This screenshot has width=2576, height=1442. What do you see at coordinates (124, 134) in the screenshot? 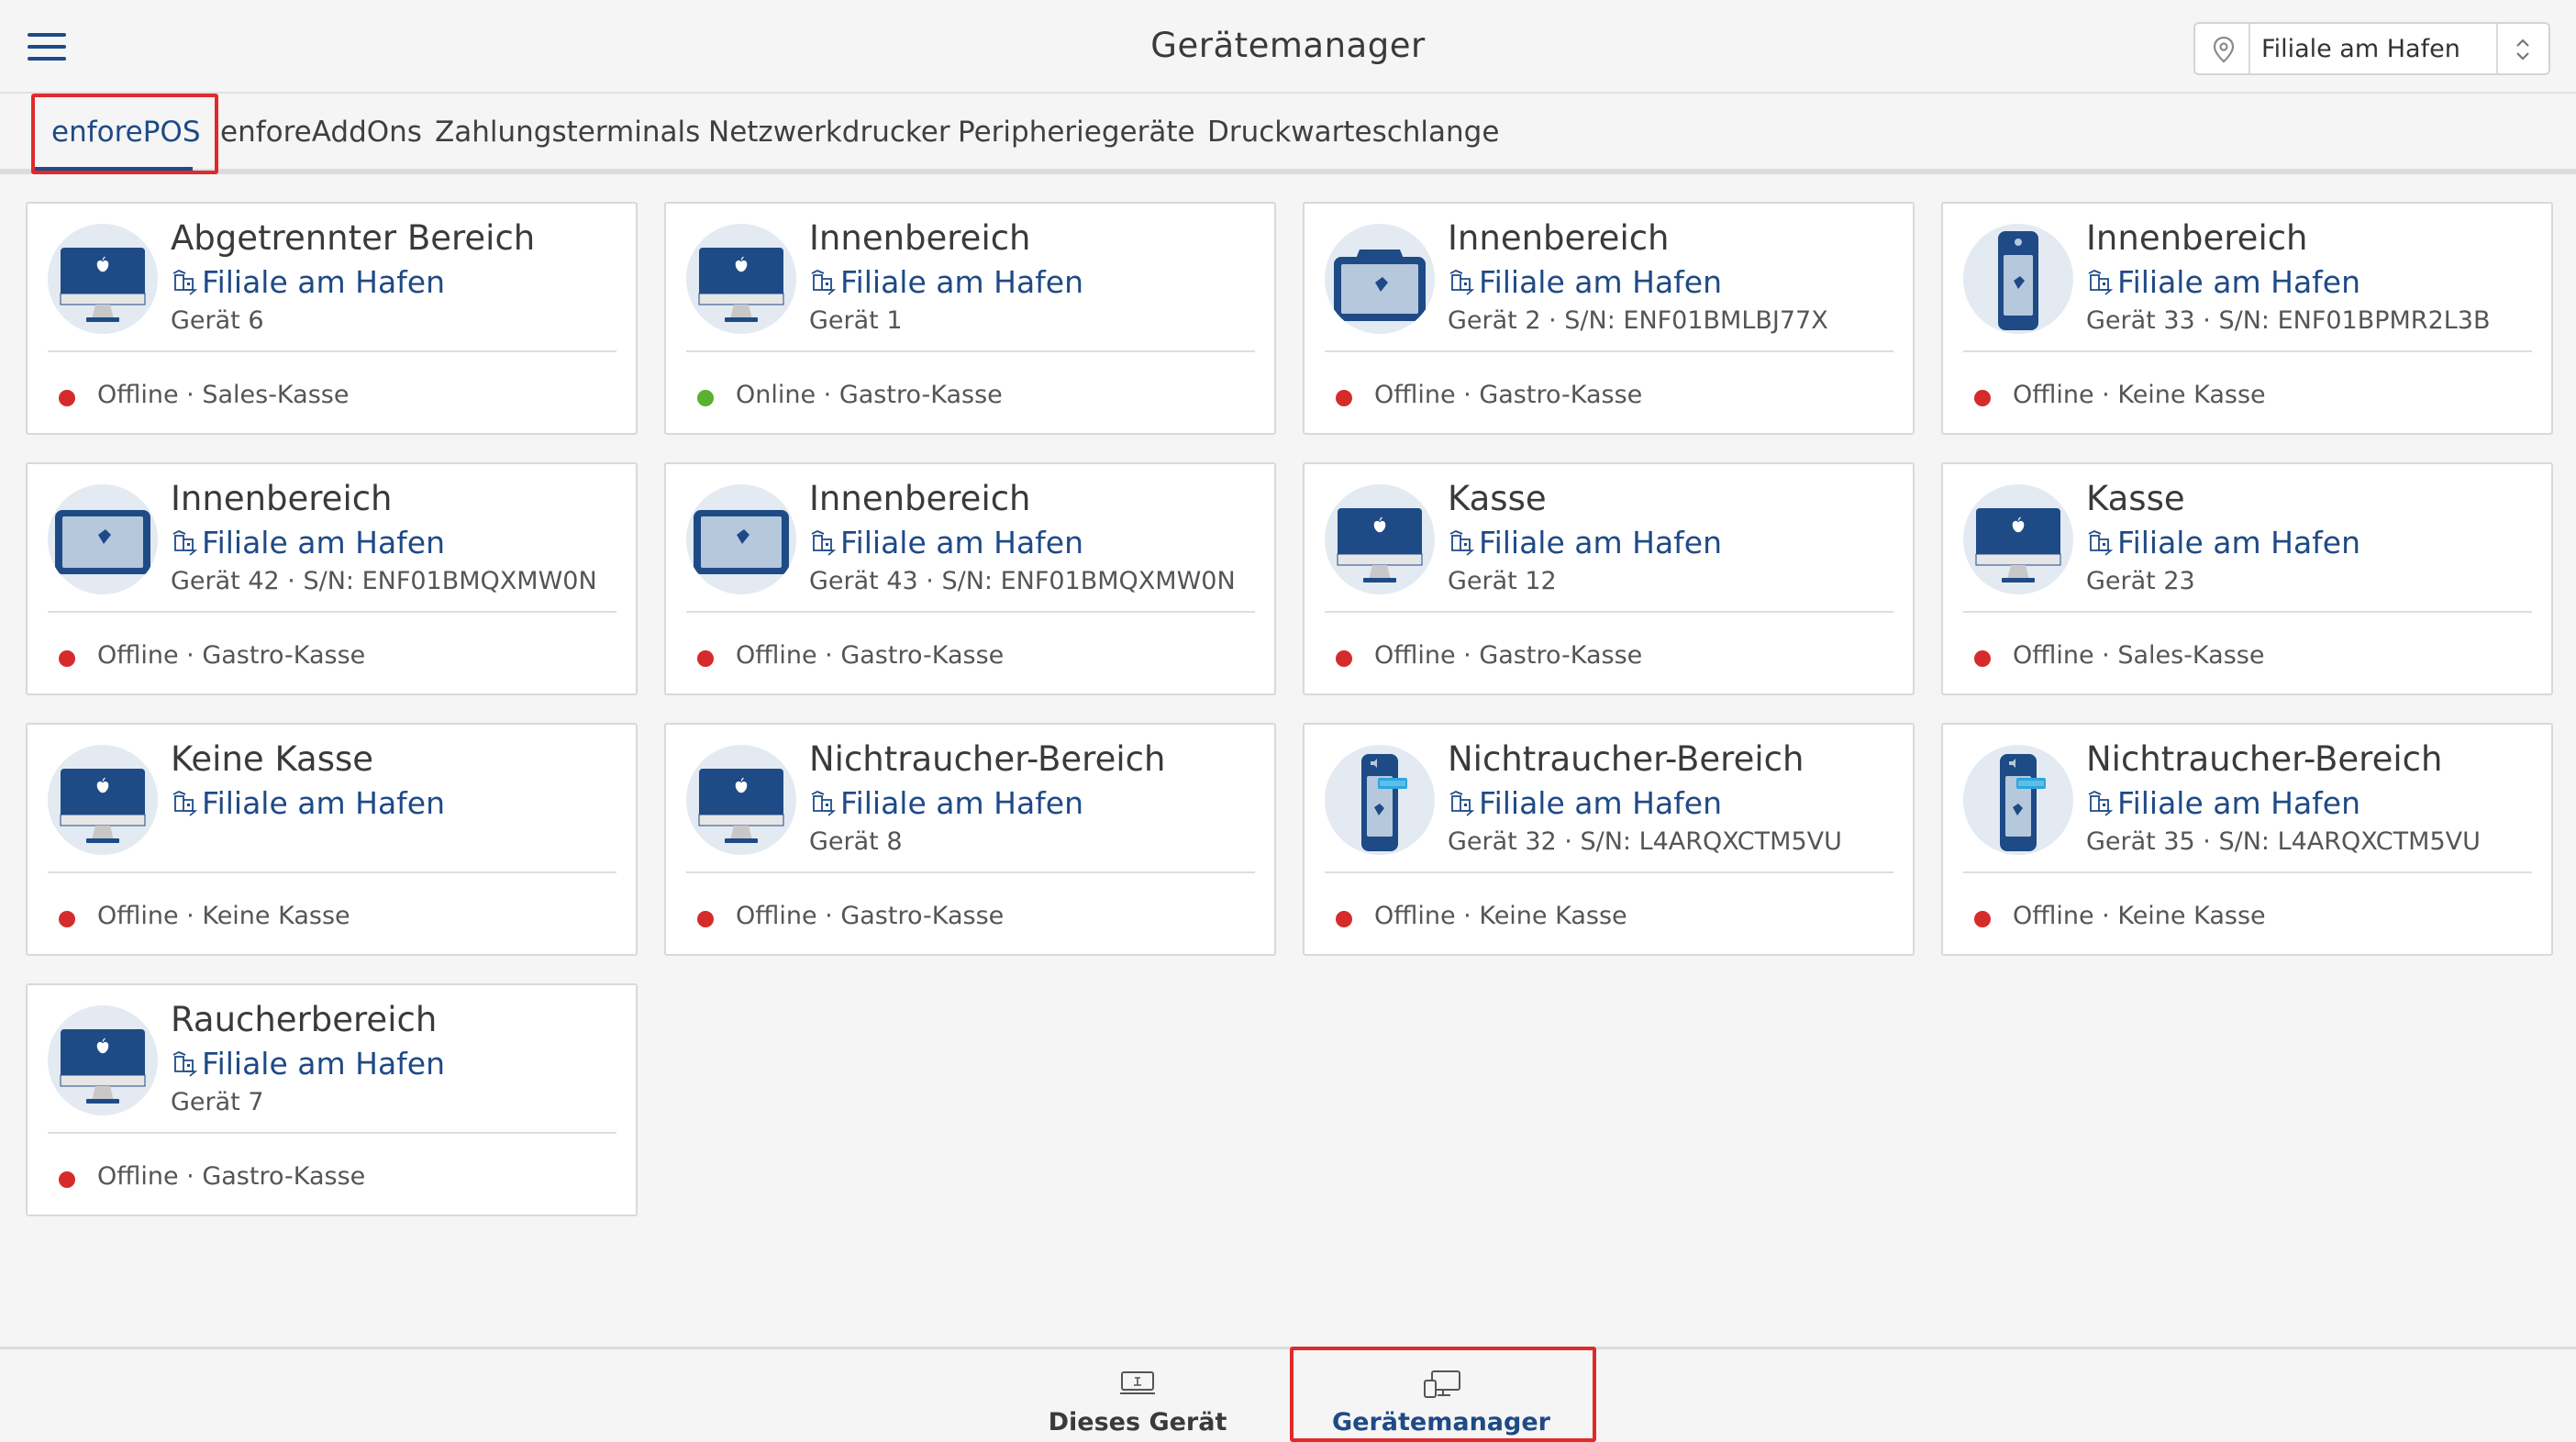
I see `tab-highlight-box` at bounding box center [124, 134].